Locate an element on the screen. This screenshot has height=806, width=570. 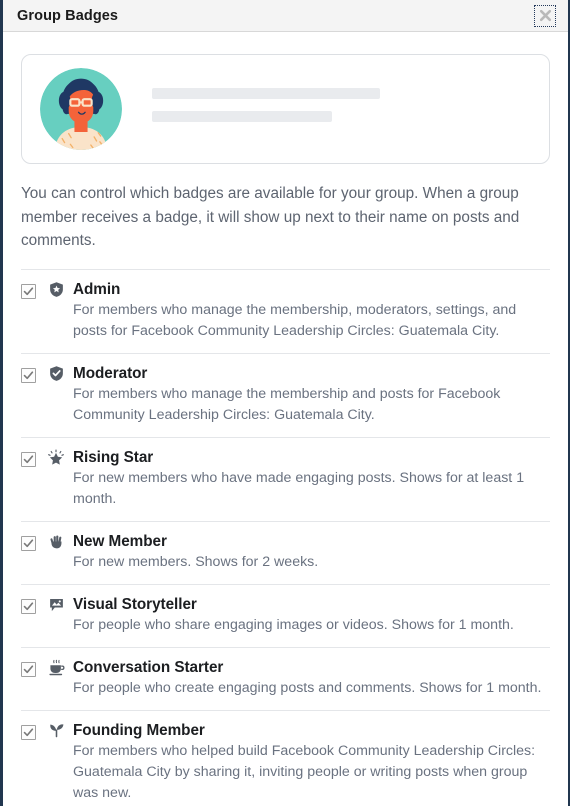
shield-check-icon is located at coordinates (56, 374).